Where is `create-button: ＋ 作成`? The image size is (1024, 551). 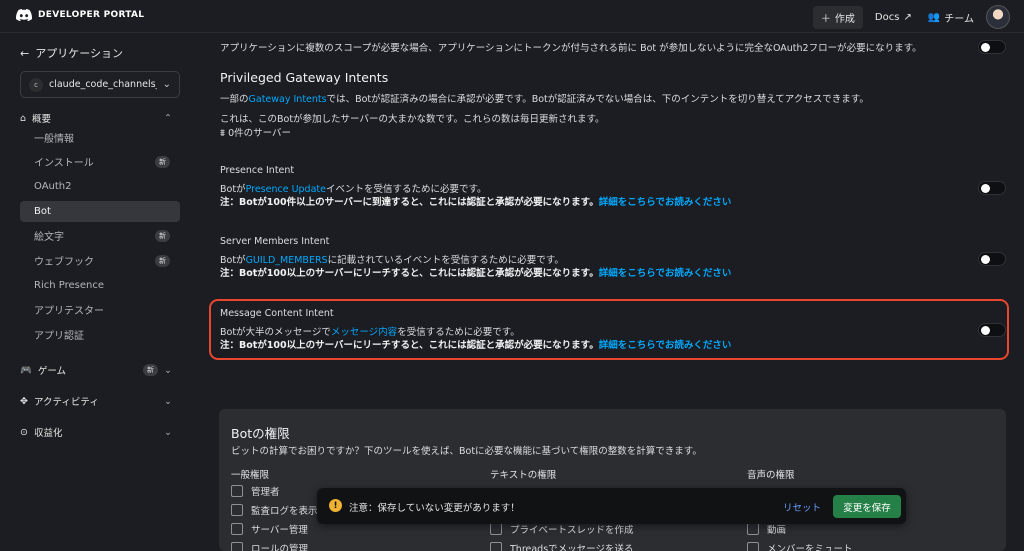 create-button: ＋ 作成 is located at coordinates (837, 17).